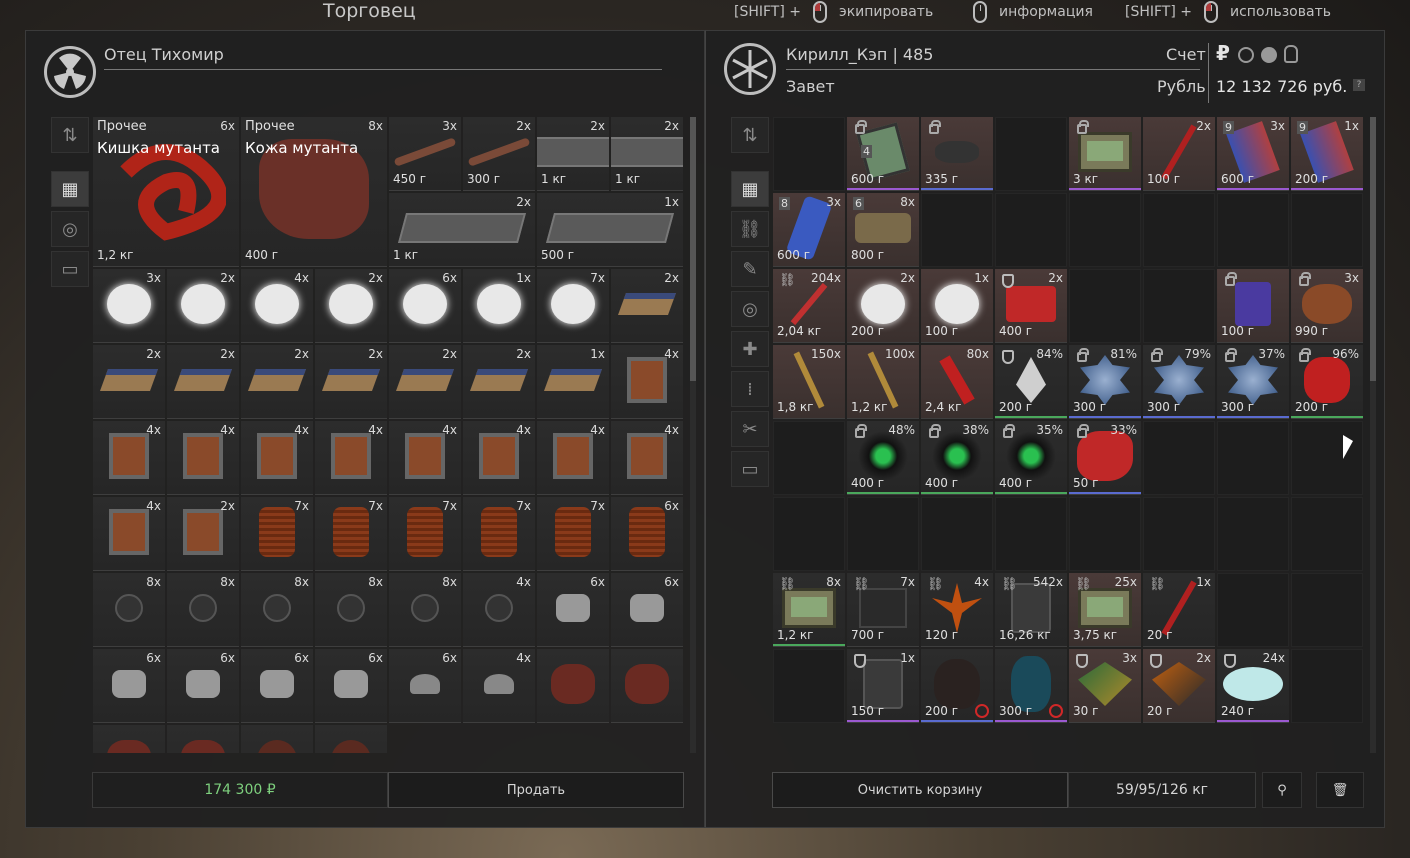 This screenshot has width=1410, height=858. What do you see at coordinates (499, 154) in the screenshot?
I see `inventory-item: 2x 300 г` at bounding box center [499, 154].